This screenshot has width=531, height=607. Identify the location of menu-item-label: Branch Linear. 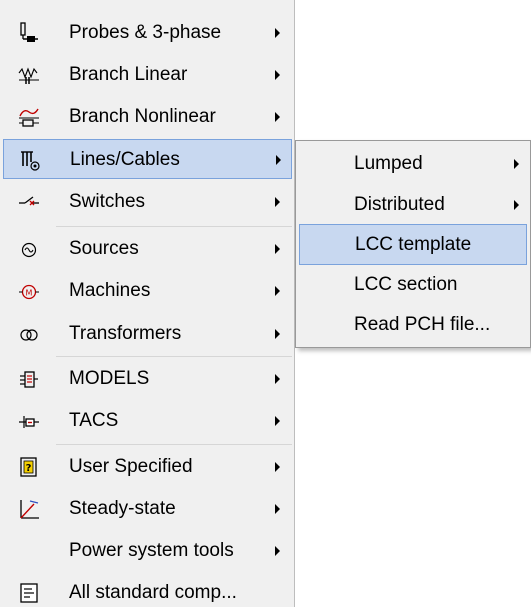
(128, 74).